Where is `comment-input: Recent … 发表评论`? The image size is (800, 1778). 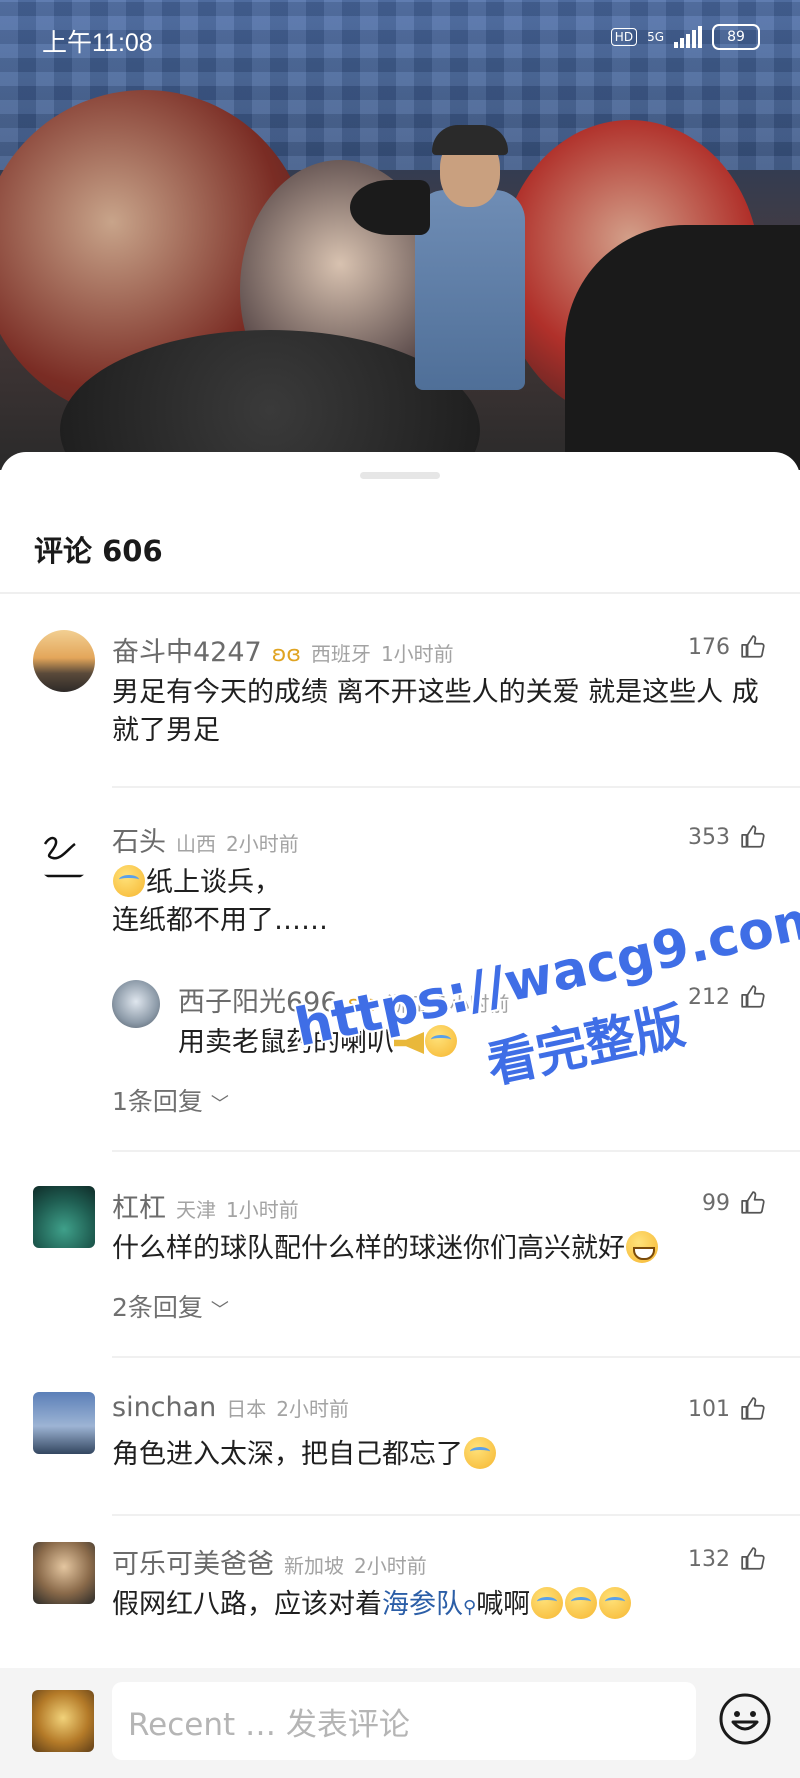 comment-input: Recent … 发表评论 is located at coordinates (404, 1721).